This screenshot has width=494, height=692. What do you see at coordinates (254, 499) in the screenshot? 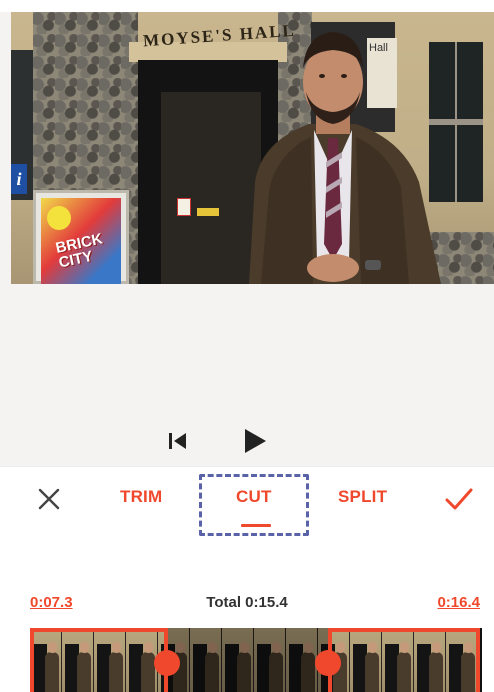
I see `tool-cut-button: CUT` at bounding box center [254, 499].